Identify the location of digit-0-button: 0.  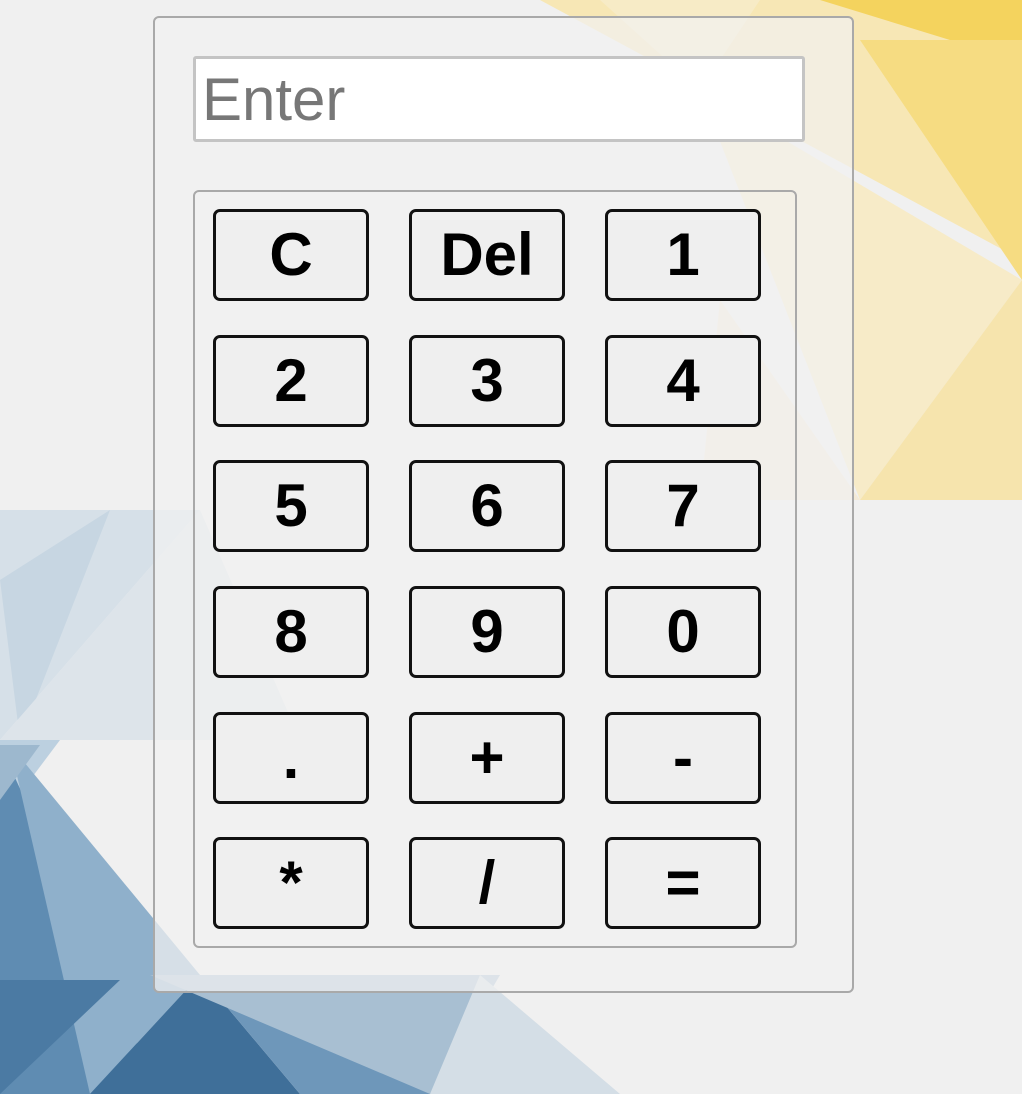
(683, 632).